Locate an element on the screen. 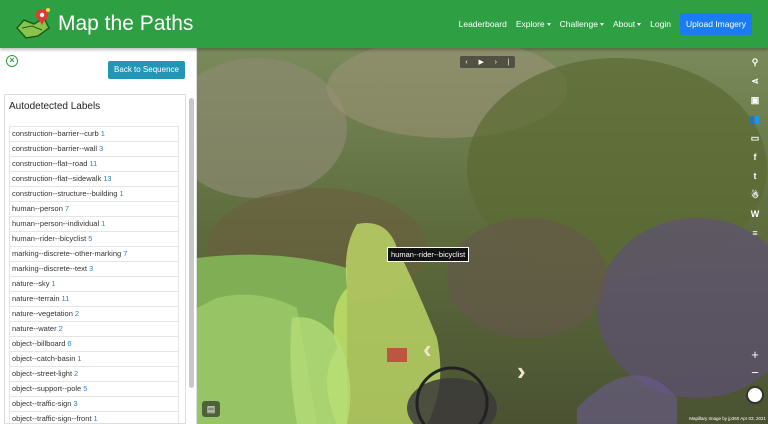 The width and height of the screenshot is (768, 424). label-row: human--person 7 is located at coordinates (94, 208).